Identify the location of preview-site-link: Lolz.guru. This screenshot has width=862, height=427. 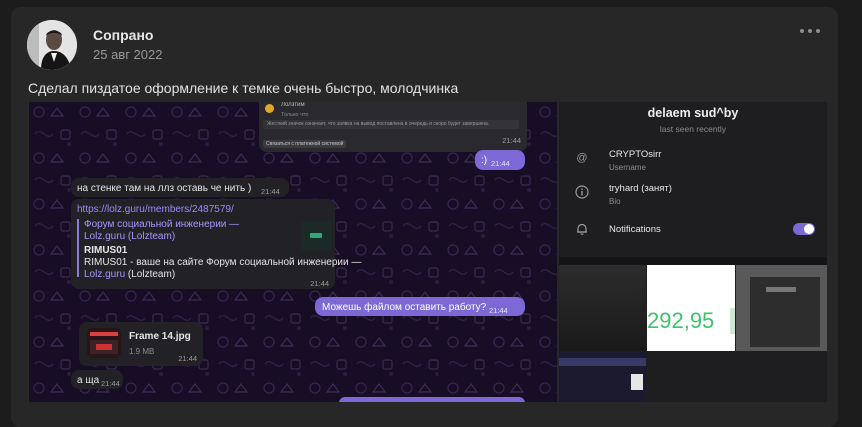
(104, 274).